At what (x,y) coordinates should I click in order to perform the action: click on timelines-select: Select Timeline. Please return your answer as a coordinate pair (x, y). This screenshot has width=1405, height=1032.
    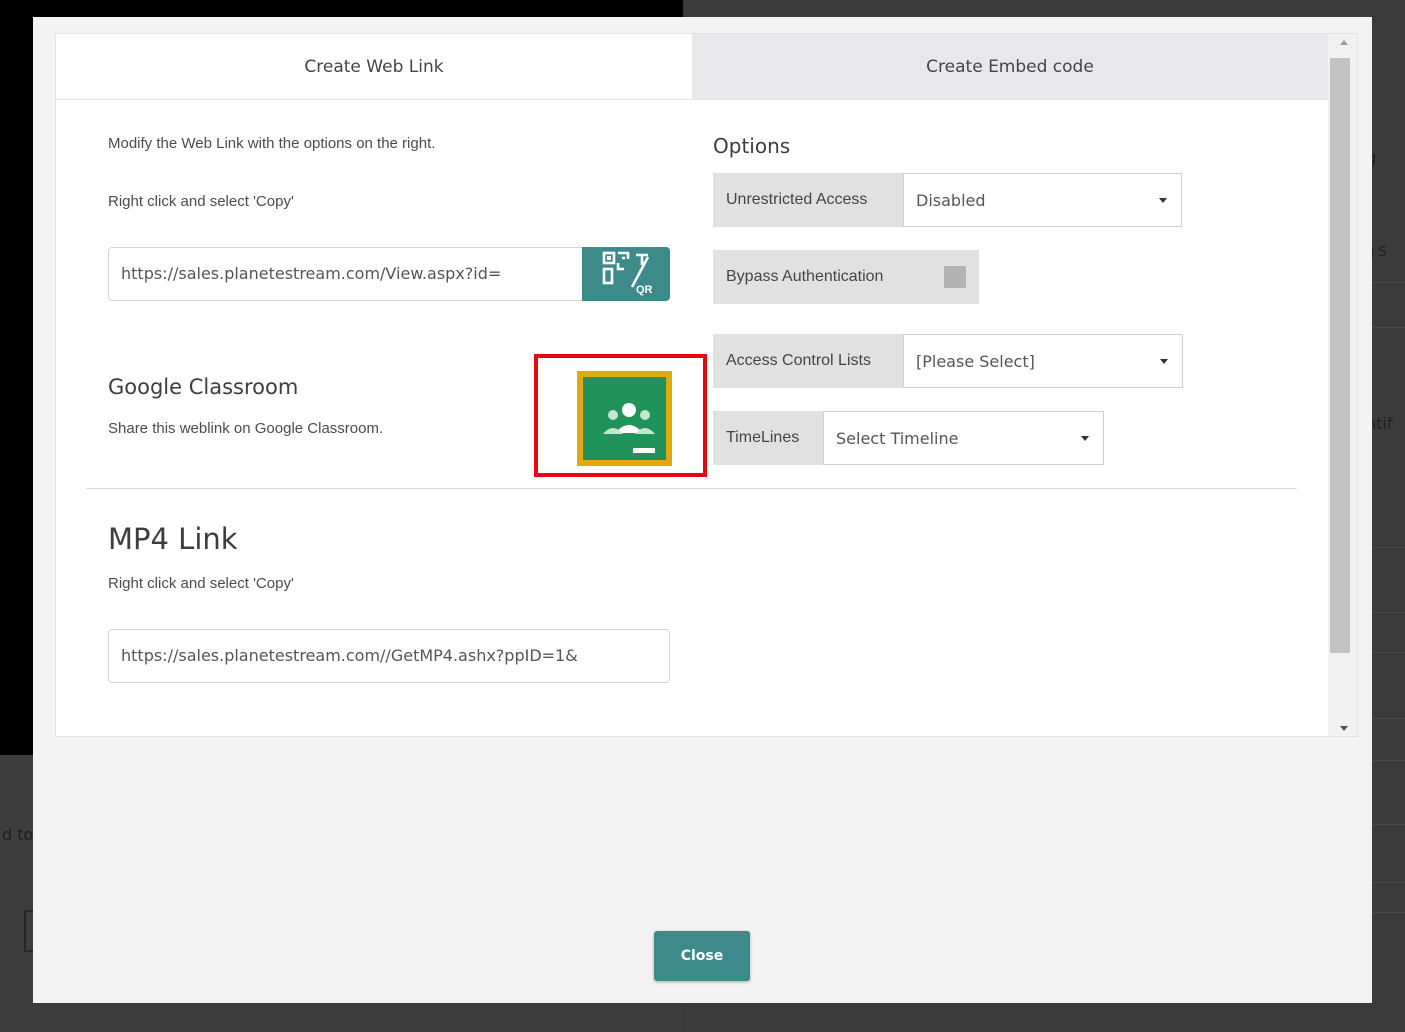
    Looking at the image, I should click on (963, 438).